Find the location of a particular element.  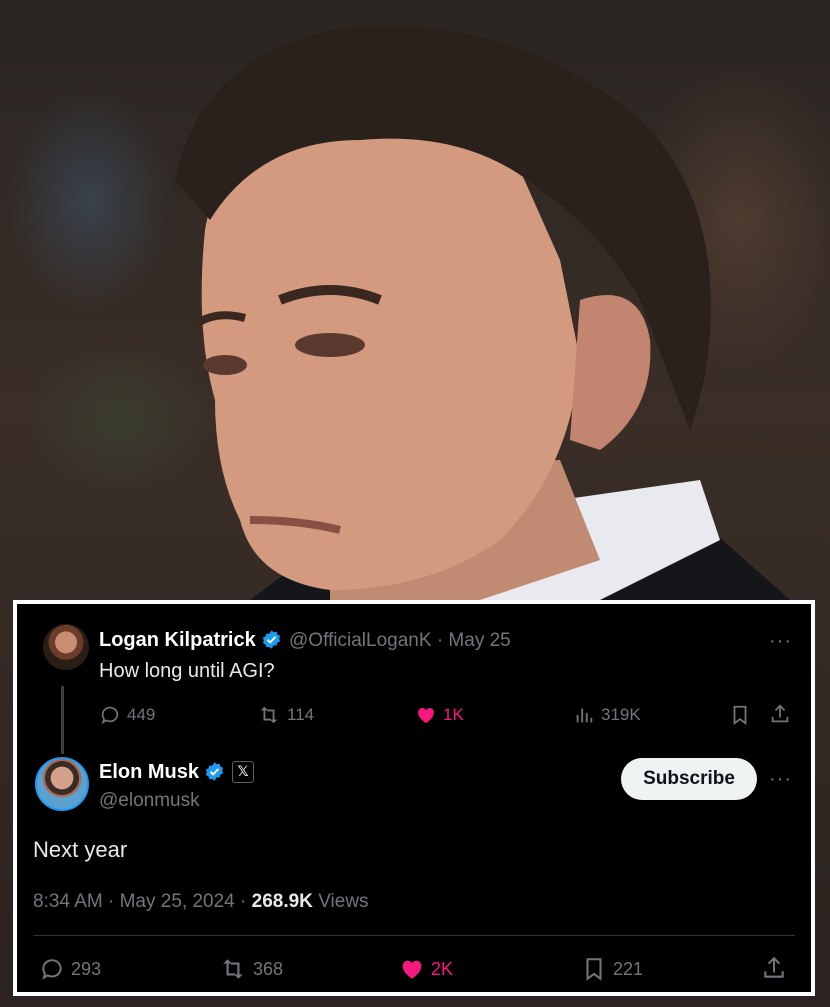

divider is located at coordinates (414, 935).